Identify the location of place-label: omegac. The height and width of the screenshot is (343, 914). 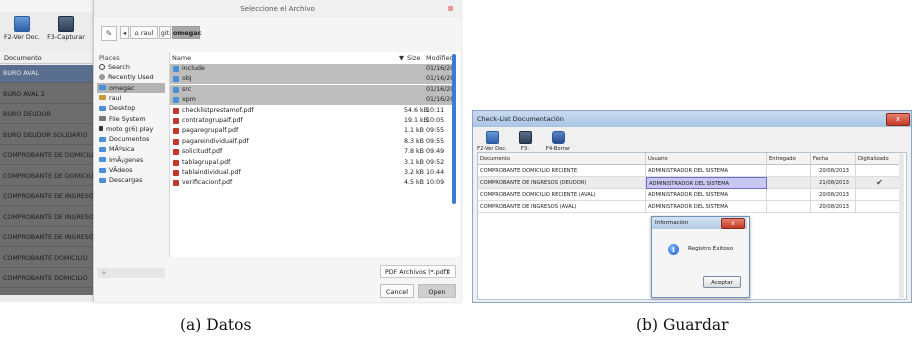
(122, 87).